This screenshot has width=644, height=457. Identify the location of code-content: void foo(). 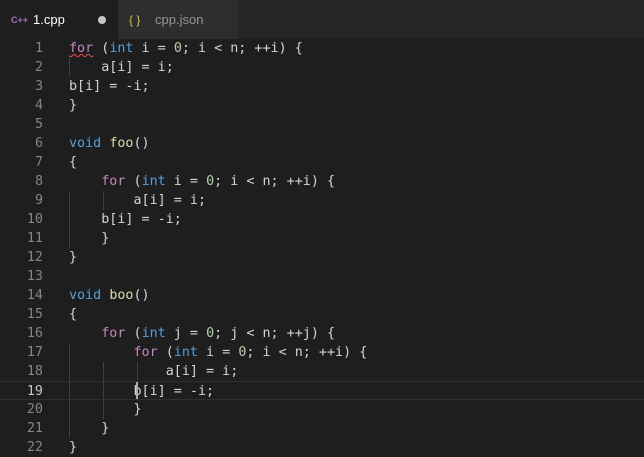
(109, 143).